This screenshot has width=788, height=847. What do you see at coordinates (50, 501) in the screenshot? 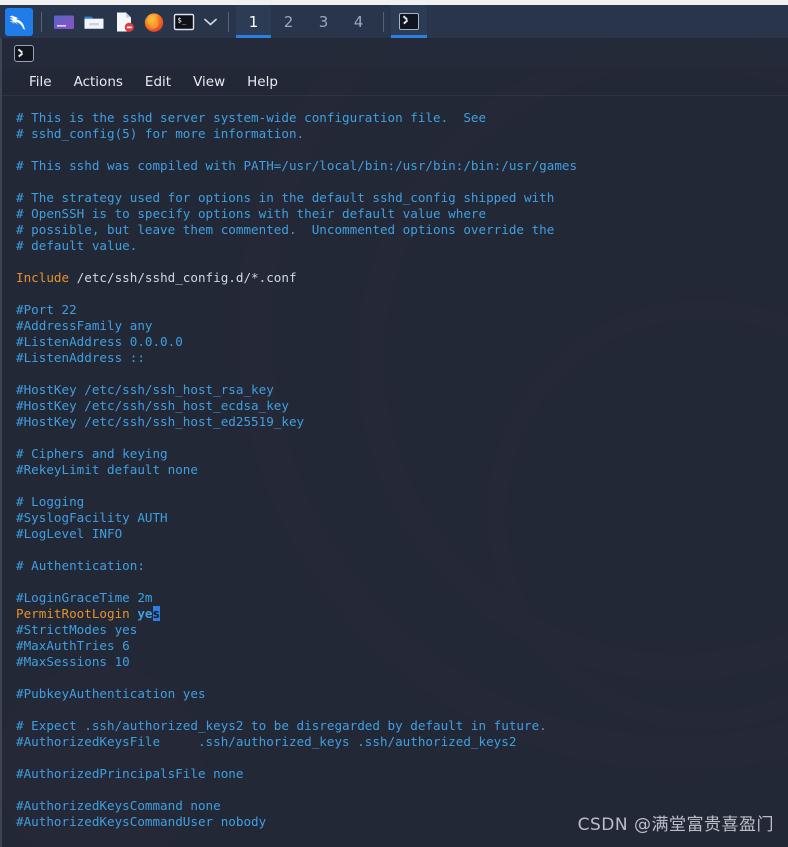
I see `terminal-text-comment: # Logging` at bounding box center [50, 501].